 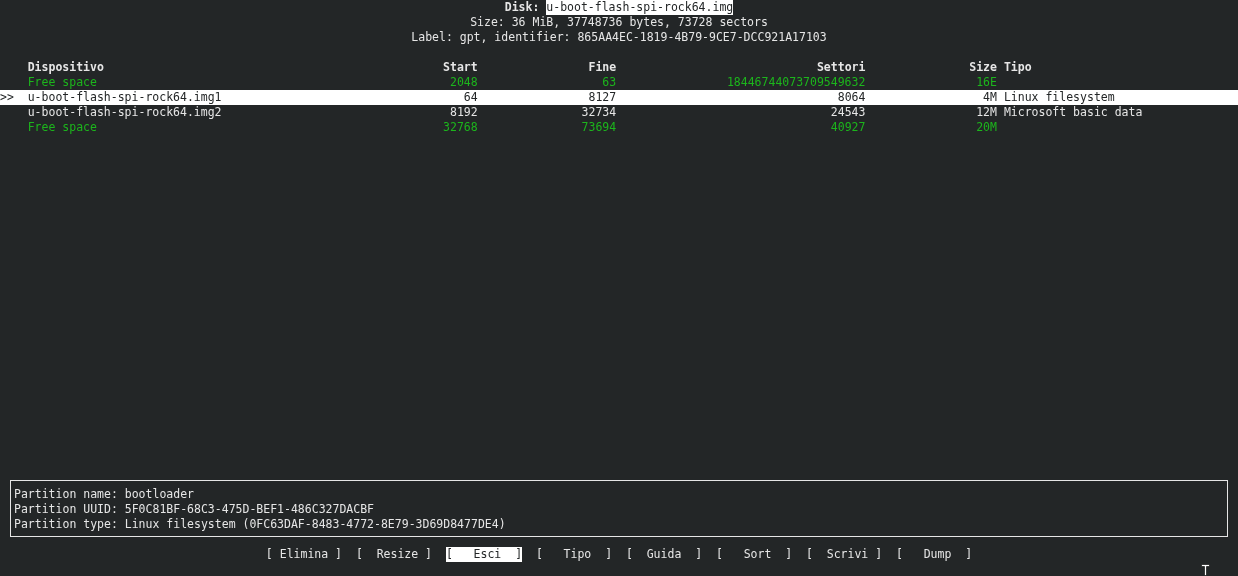 What do you see at coordinates (754, 554) in the screenshot?
I see `menu-button: [ Sort ]` at bounding box center [754, 554].